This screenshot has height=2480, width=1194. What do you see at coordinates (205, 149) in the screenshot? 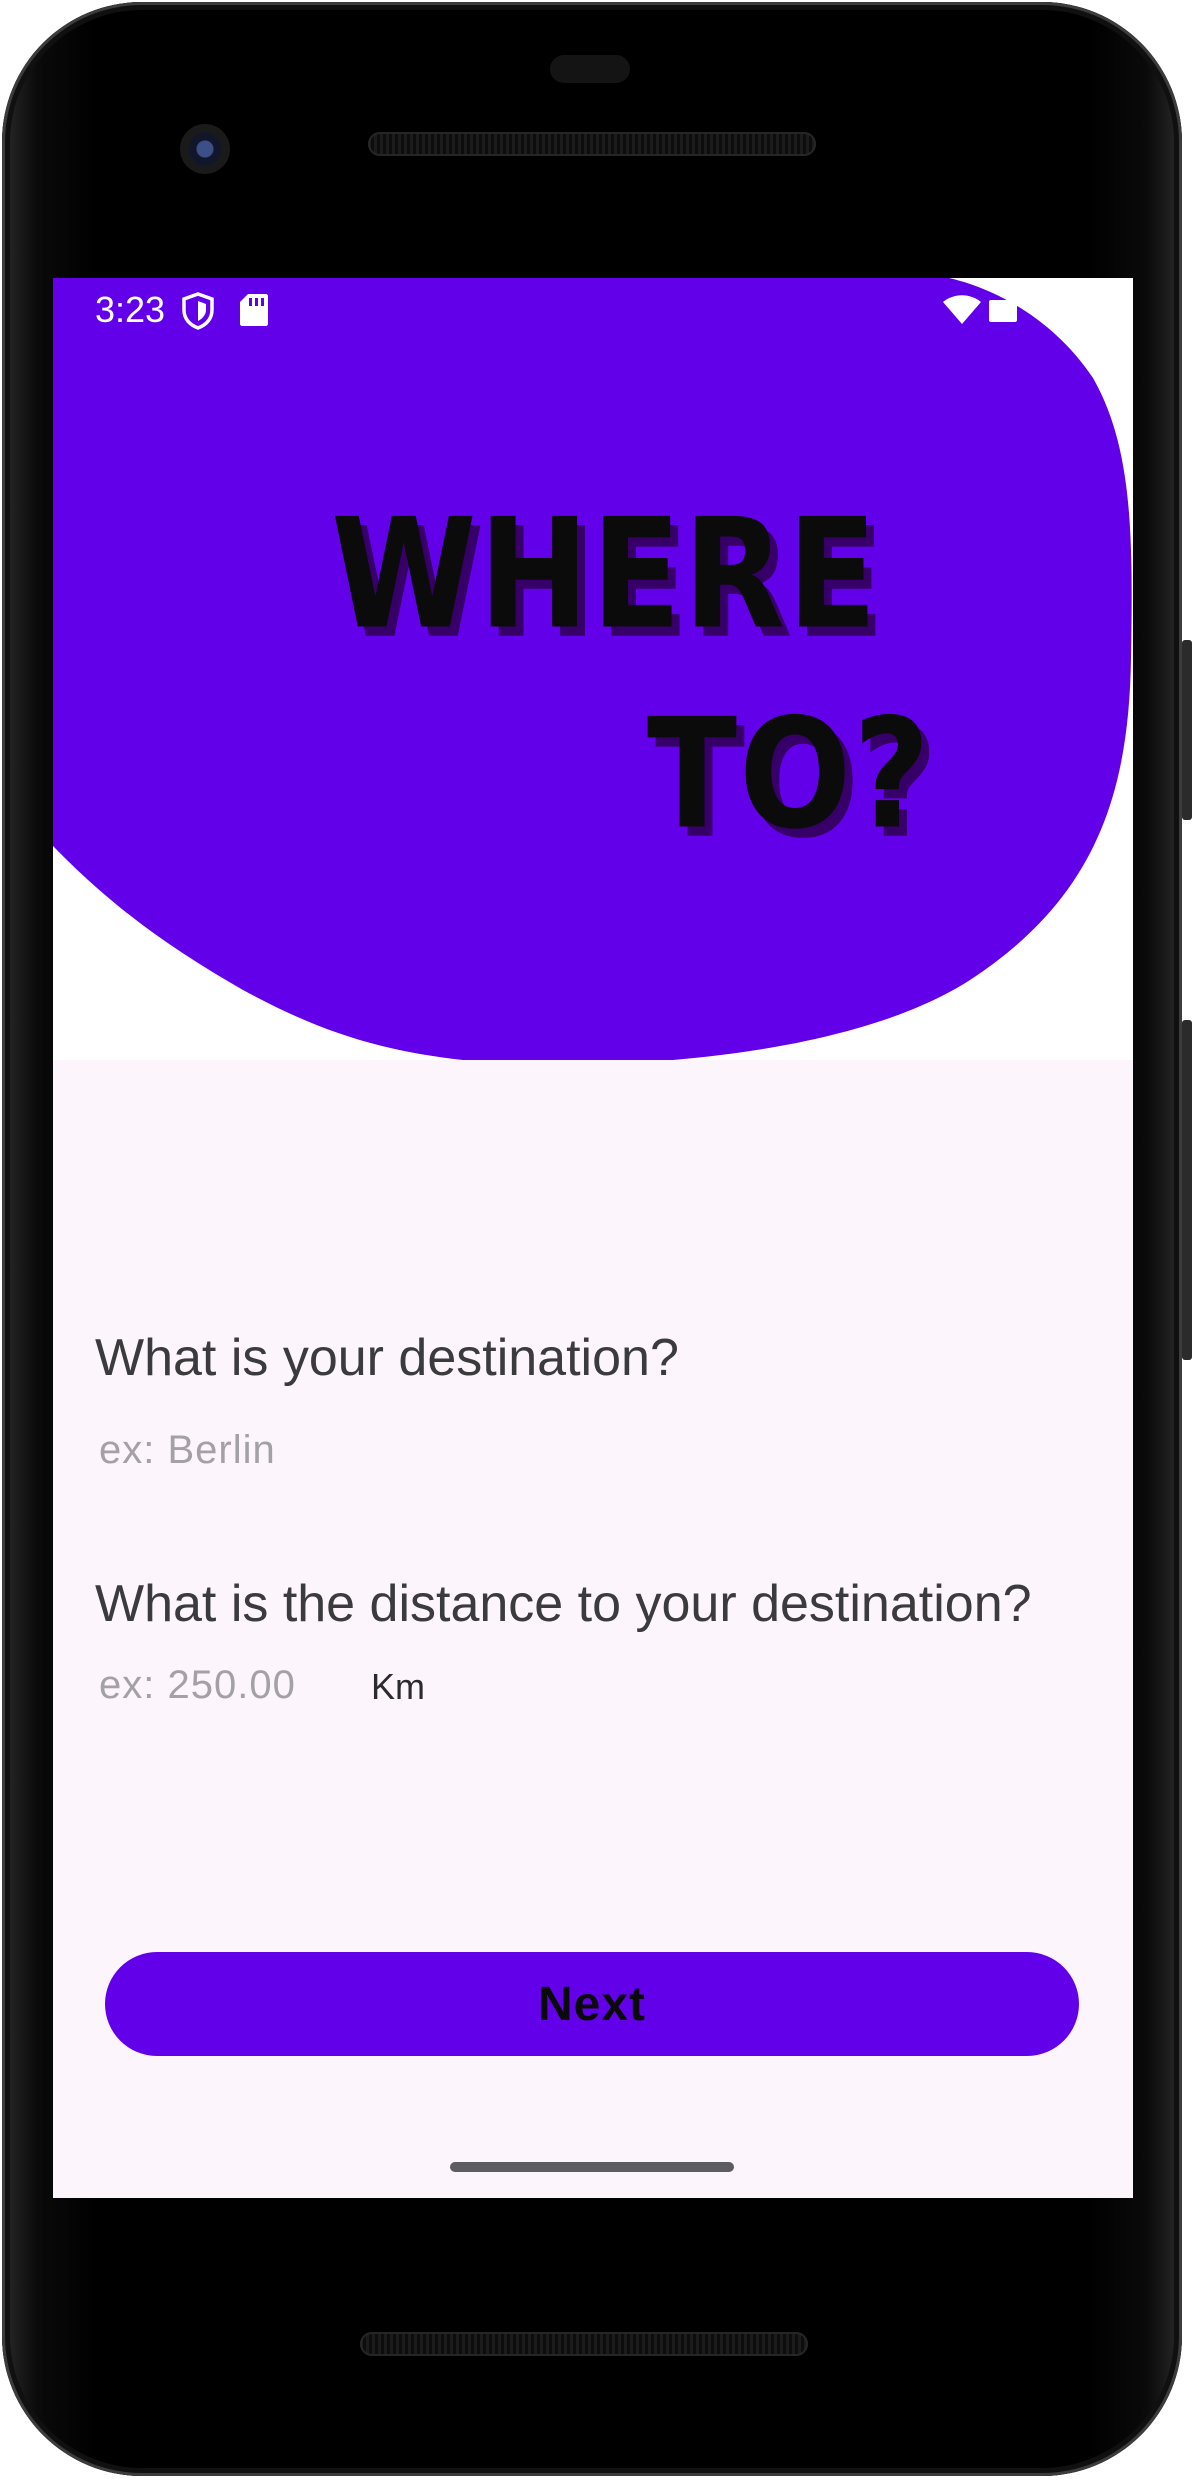
I see `front-camera-icon` at bounding box center [205, 149].